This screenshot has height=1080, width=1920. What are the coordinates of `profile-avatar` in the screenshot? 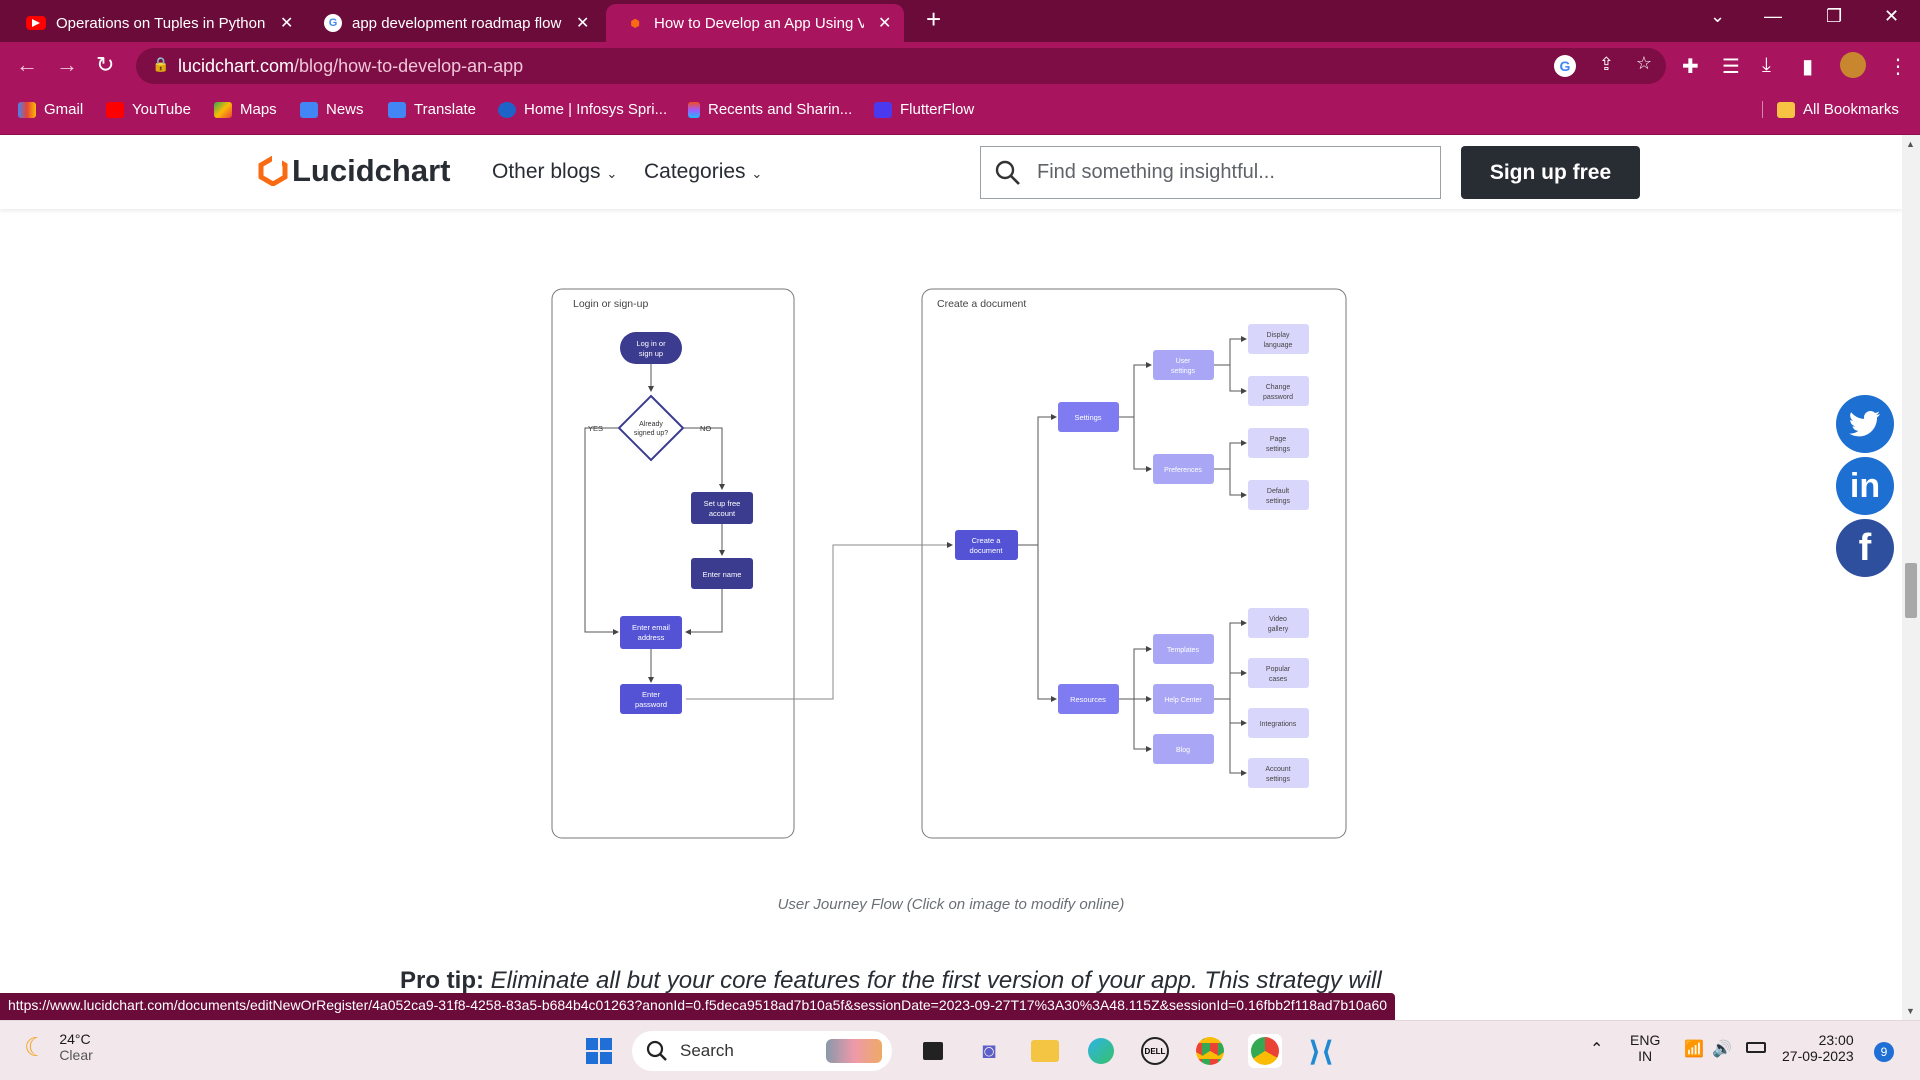 It's located at (1853, 65).